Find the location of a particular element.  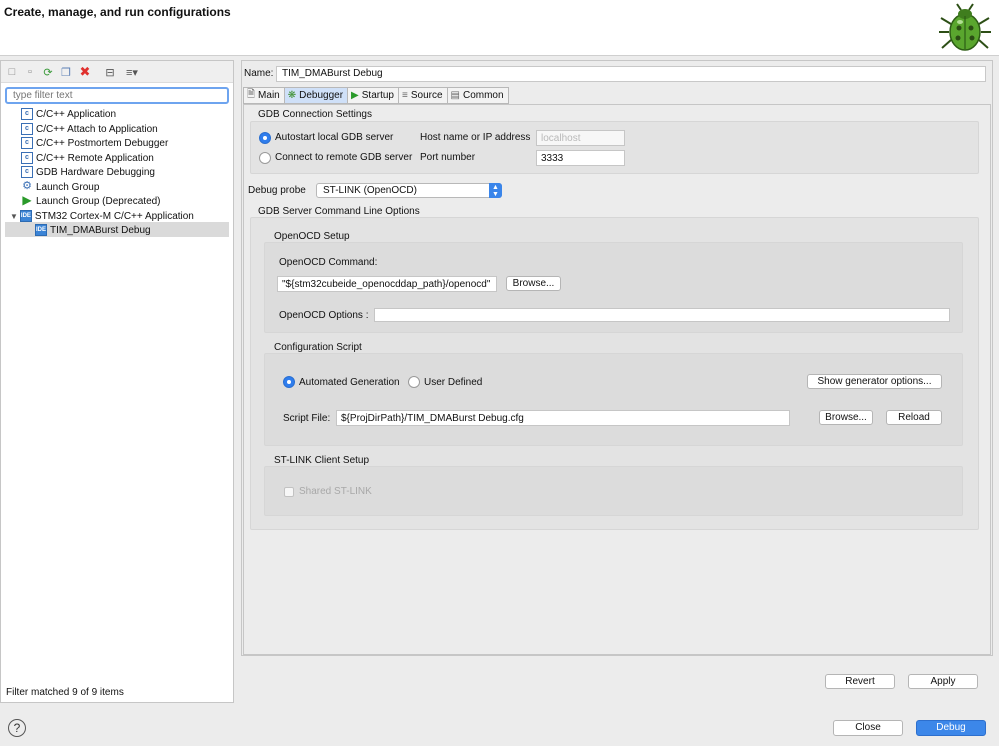

common-tab-icon: ▤ is located at coordinates (455, 95).